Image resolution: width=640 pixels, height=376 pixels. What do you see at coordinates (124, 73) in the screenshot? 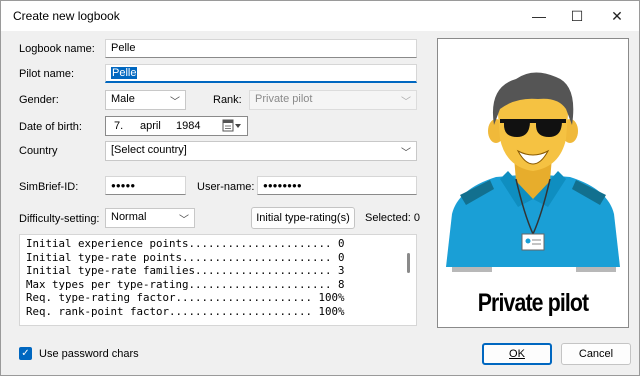
I see `pilot-name-selected-text: Pelle` at bounding box center [124, 73].